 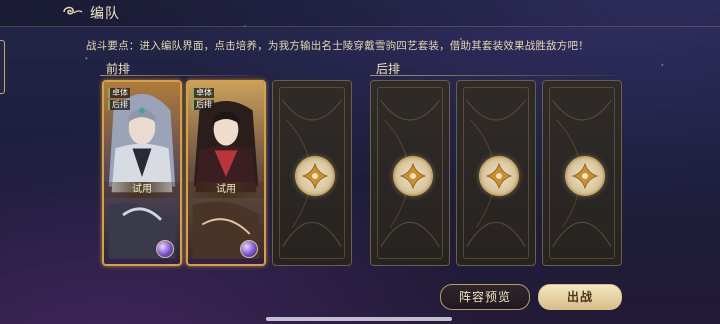 I want to click on home-indicator, so click(x=359, y=319).